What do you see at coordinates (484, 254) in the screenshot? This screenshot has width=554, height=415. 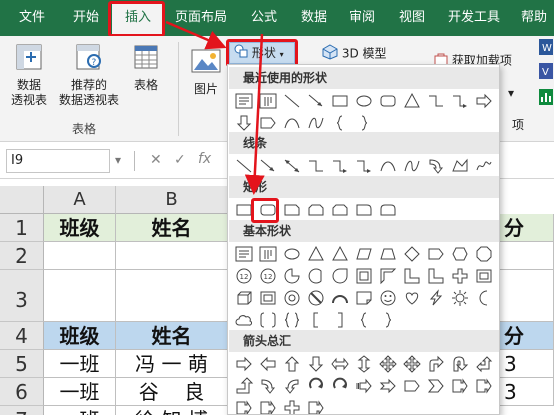 I see `basic-shape-oct-icon` at bounding box center [484, 254].